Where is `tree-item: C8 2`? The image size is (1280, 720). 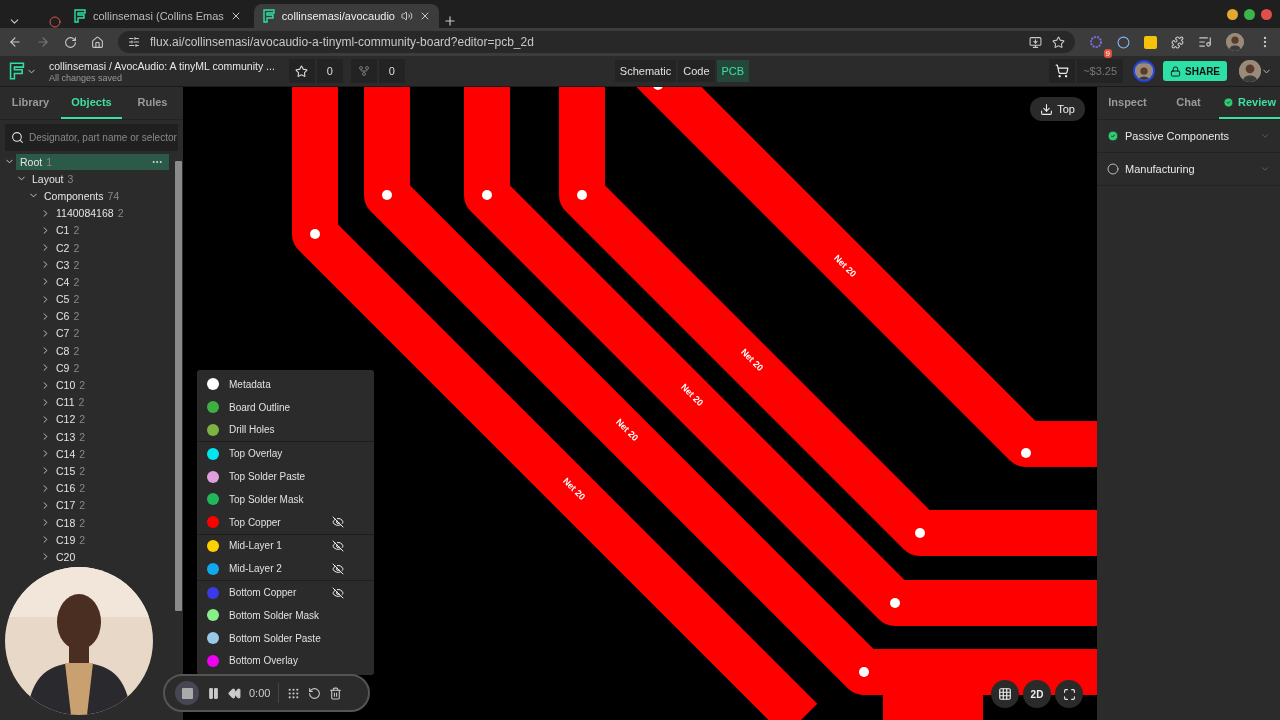
tree-item: C8 2 is located at coordinates (69, 350).